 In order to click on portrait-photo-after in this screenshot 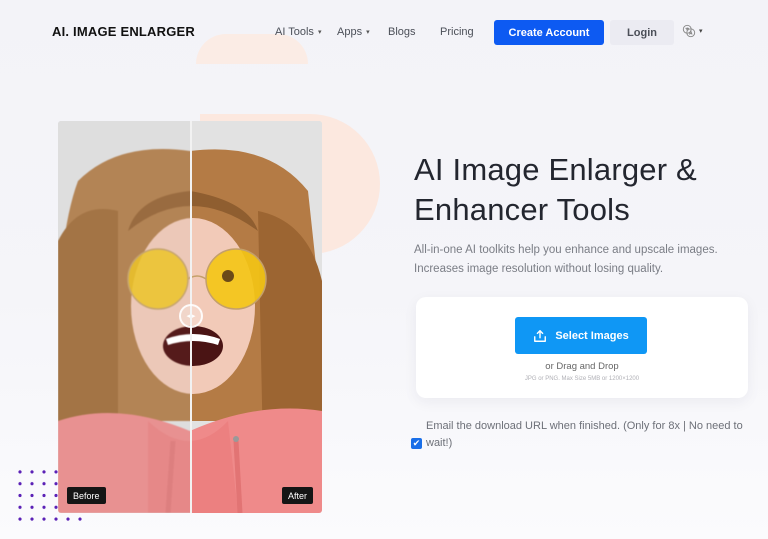, I will do `click(256, 317)`.